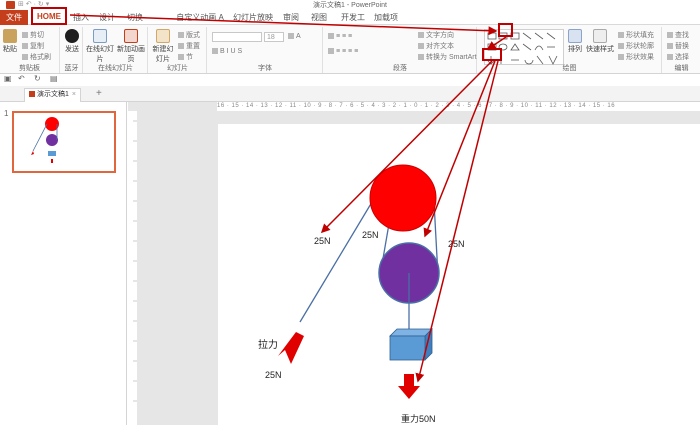 The image size is (700, 425). I want to click on presentation-icon, so click(32, 94).